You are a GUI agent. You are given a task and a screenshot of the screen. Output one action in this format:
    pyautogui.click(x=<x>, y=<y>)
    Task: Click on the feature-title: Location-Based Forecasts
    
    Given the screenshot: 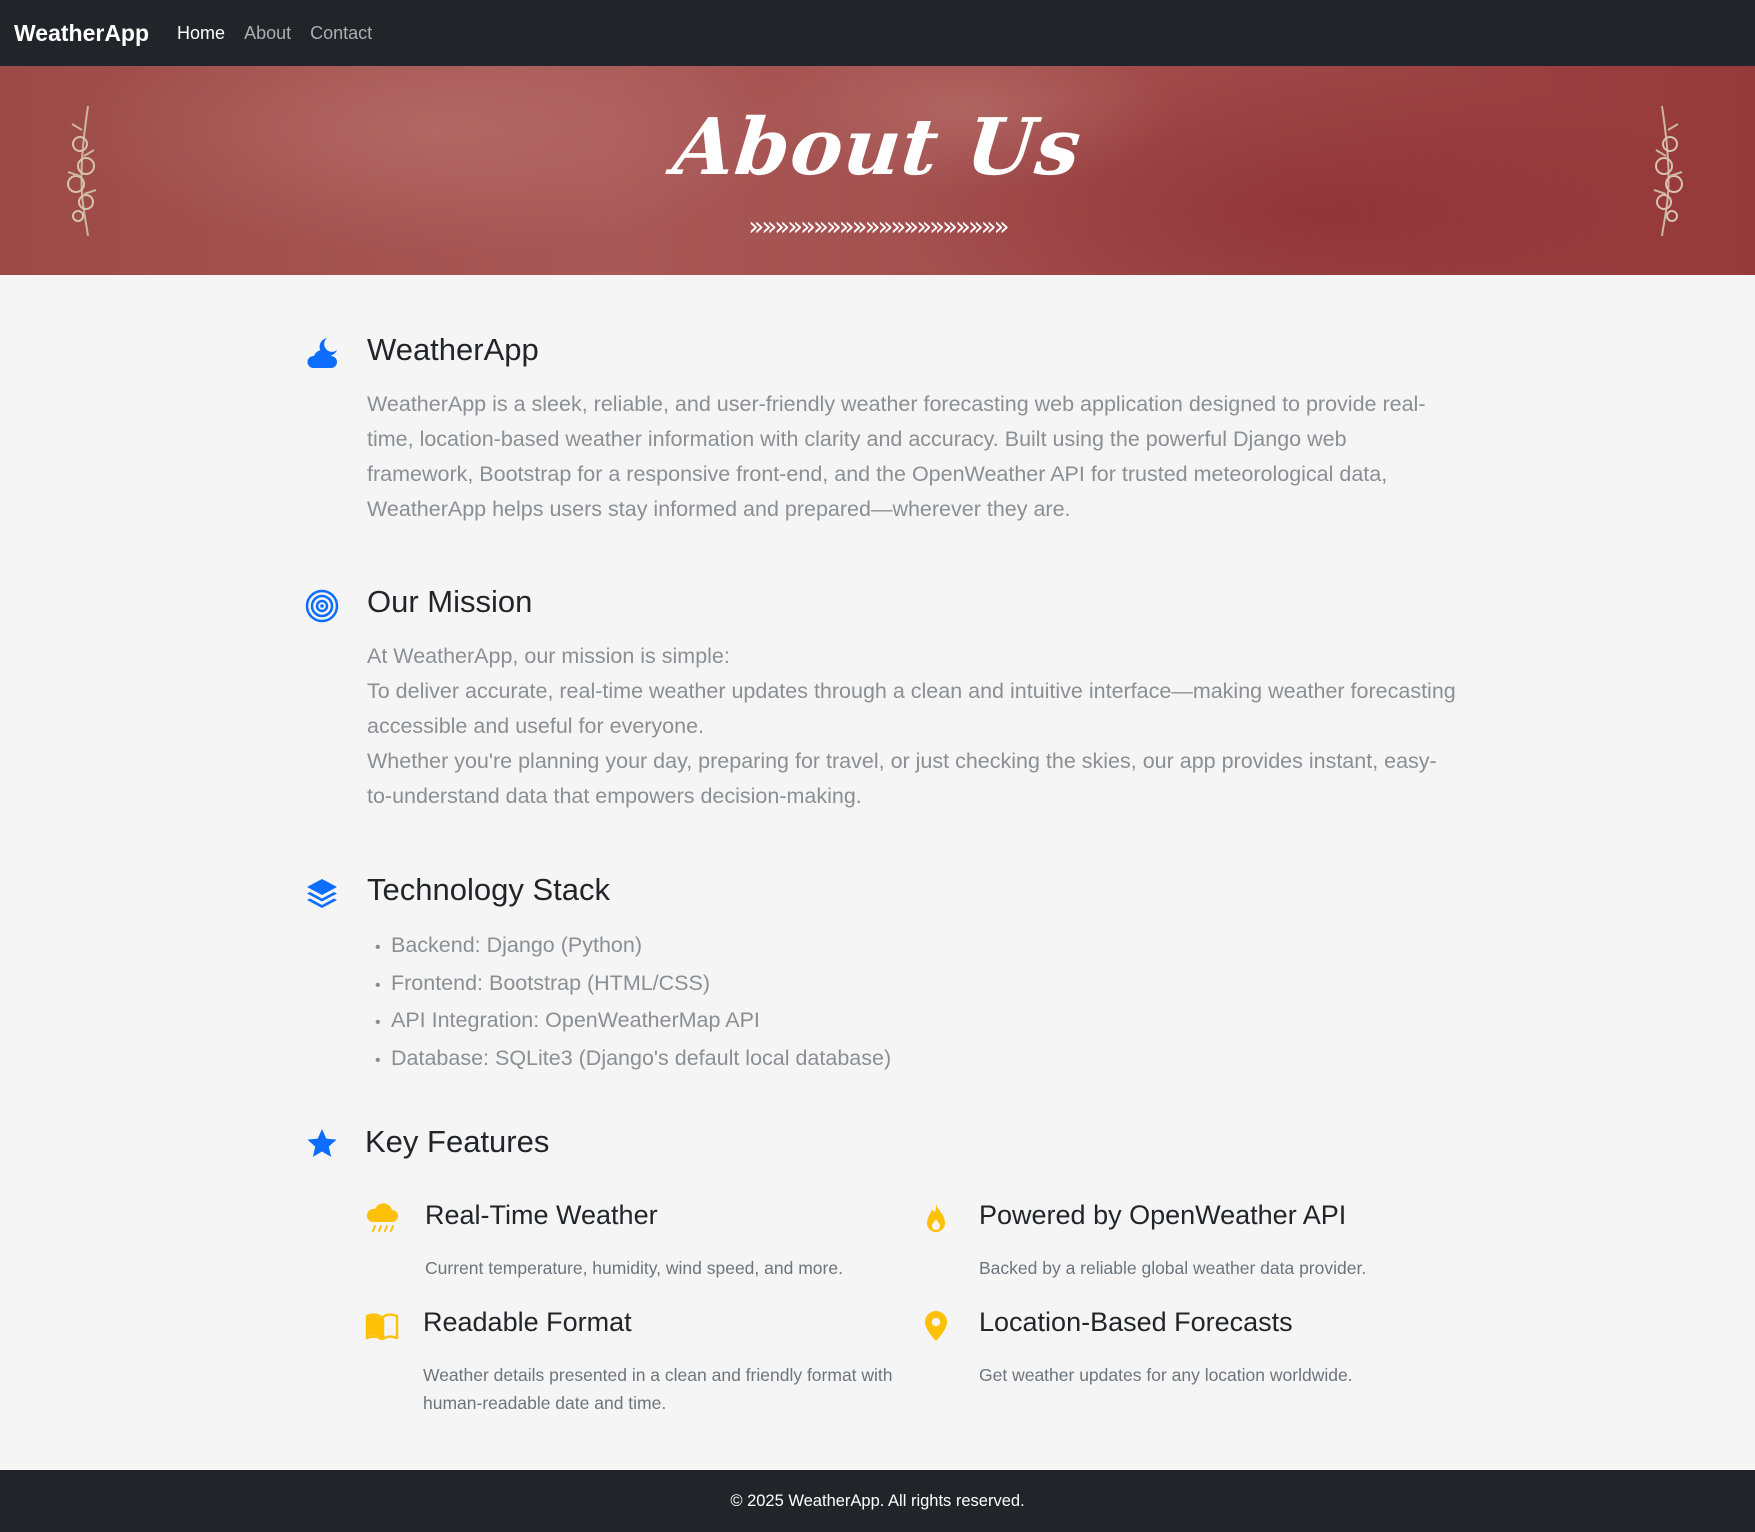 What is the action you would take?
    pyautogui.click(x=1136, y=1322)
    